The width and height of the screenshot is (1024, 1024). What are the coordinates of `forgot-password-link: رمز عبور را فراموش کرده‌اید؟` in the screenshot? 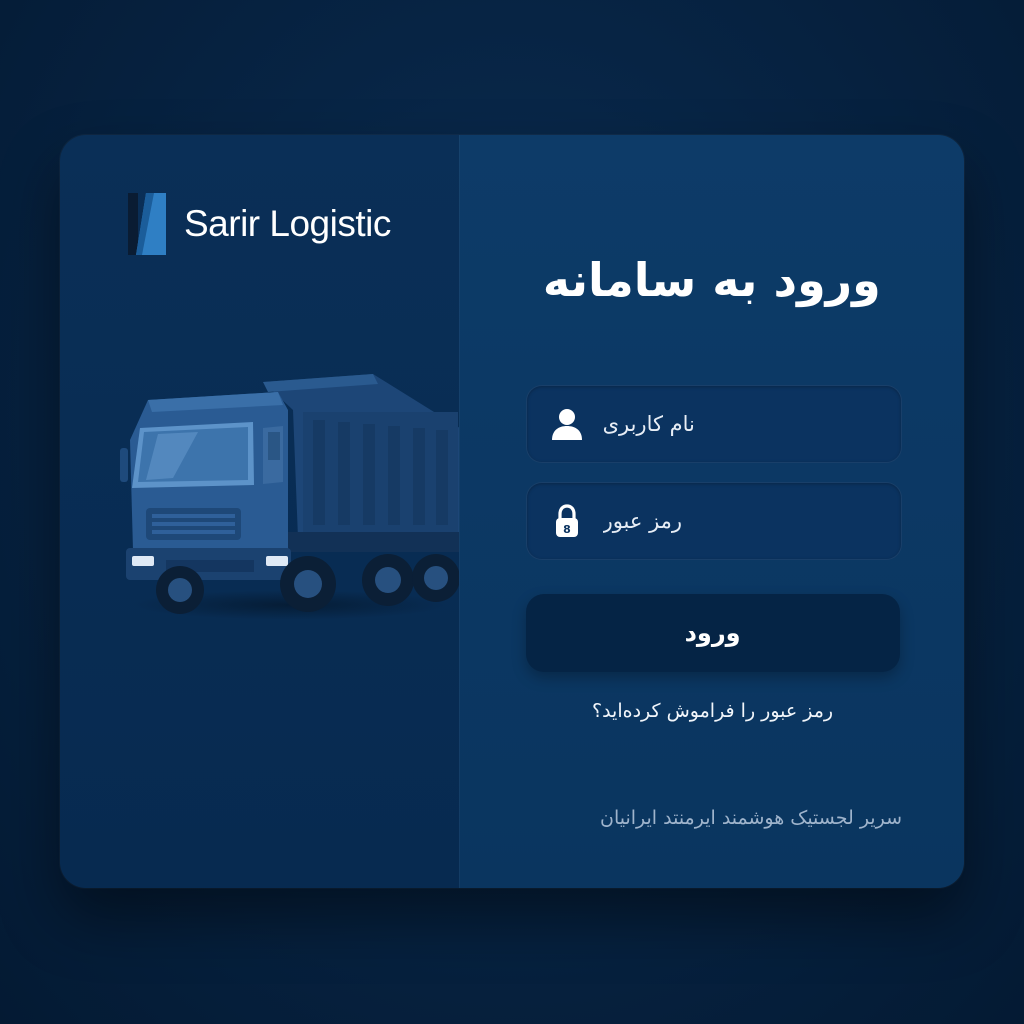 It's located at (713, 711).